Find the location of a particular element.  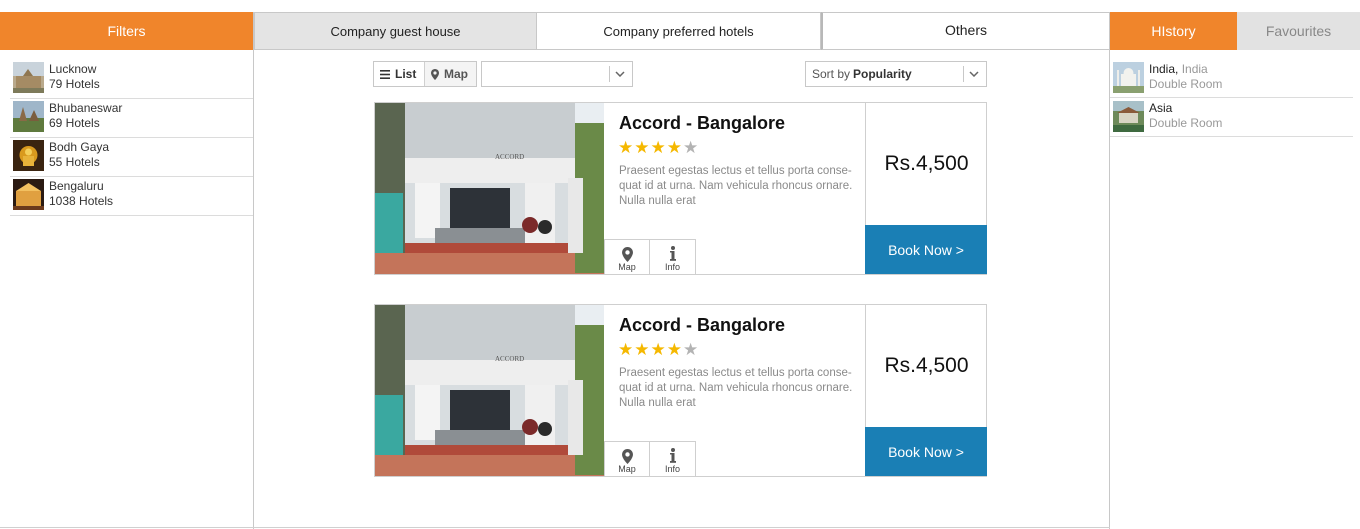

city-hotel-count: 55 Hotels is located at coordinates (74, 162).